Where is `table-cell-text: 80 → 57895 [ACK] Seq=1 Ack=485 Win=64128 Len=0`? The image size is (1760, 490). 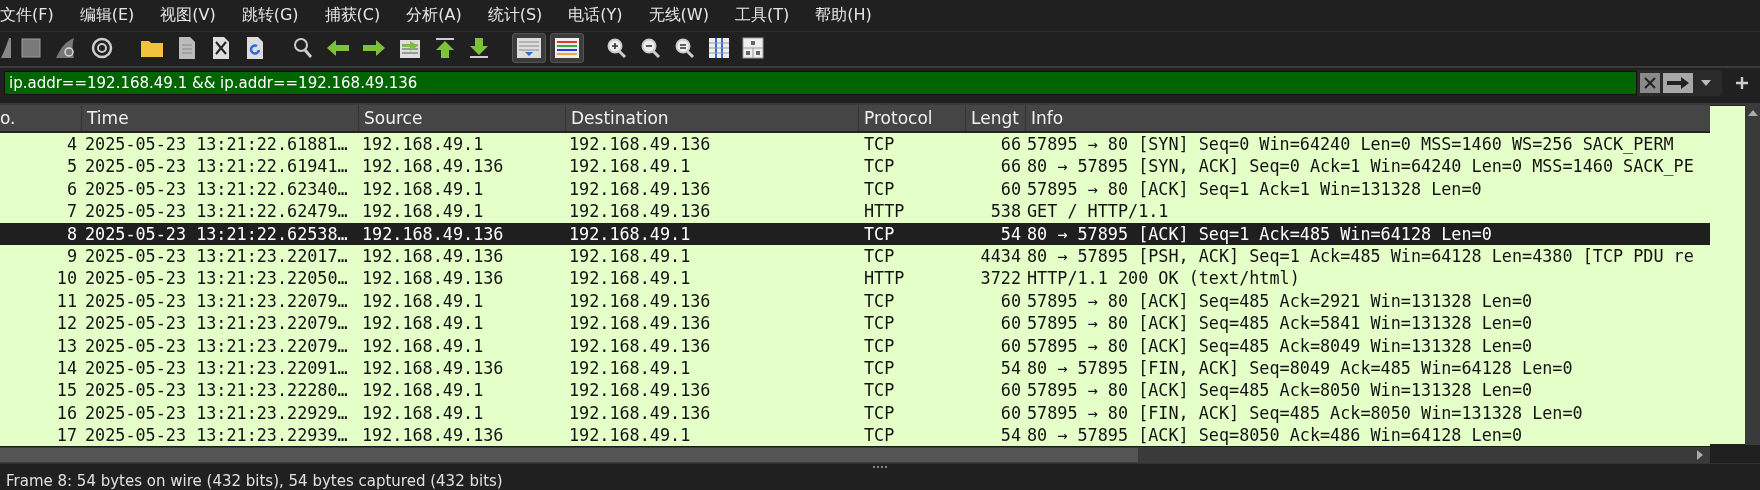
table-cell-text: 80 → 57895 [ACK] Seq=1 Ack=485 Win=64128 Len=0 is located at coordinates (1259, 233).